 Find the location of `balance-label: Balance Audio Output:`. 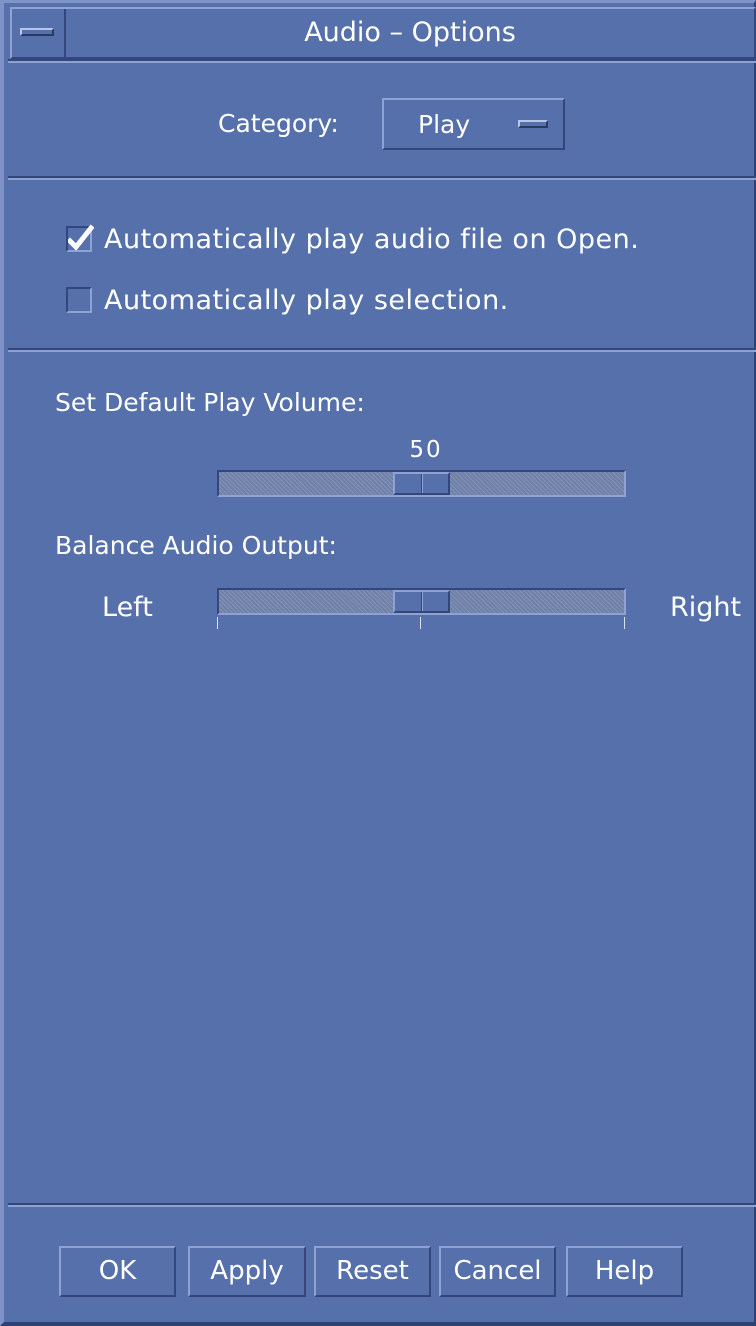

balance-label: Balance Audio Output: is located at coordinates (196, 545).